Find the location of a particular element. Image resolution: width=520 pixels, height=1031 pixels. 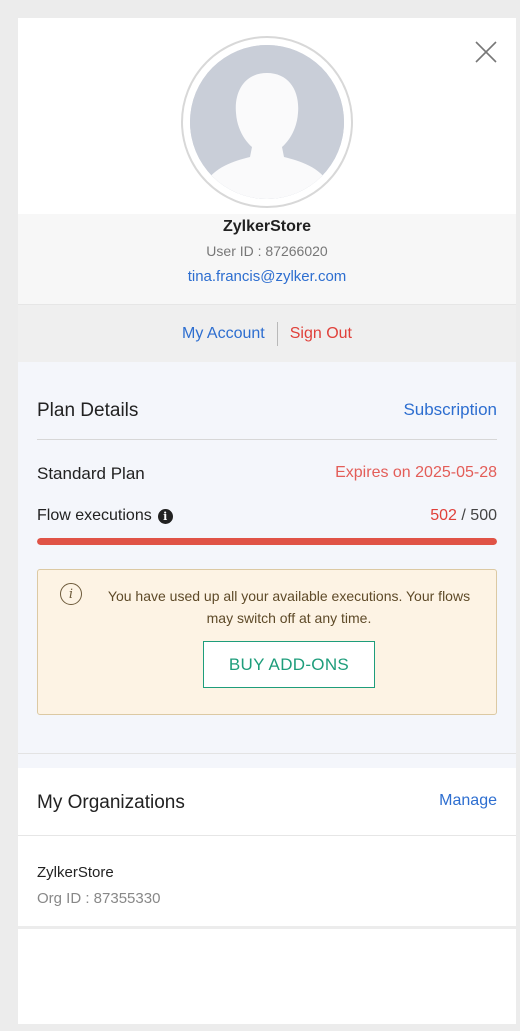

avatar-placeholder-icon is located at coordinates (267, 122).